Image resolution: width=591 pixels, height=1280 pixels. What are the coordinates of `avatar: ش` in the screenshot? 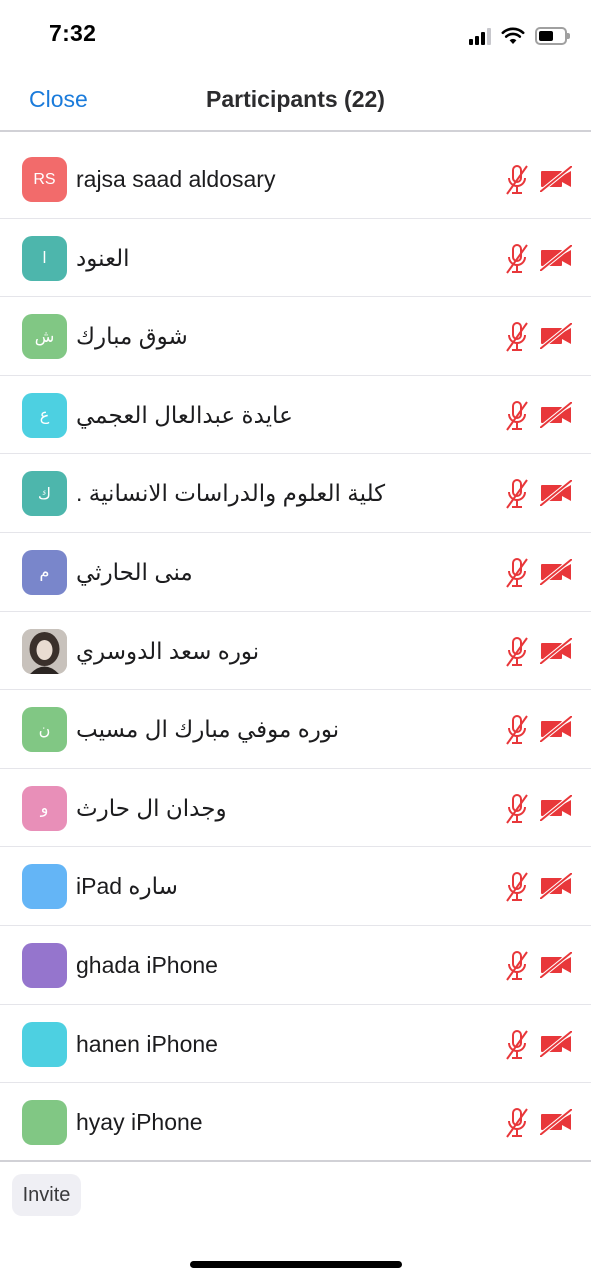 It's located at (44, 337).